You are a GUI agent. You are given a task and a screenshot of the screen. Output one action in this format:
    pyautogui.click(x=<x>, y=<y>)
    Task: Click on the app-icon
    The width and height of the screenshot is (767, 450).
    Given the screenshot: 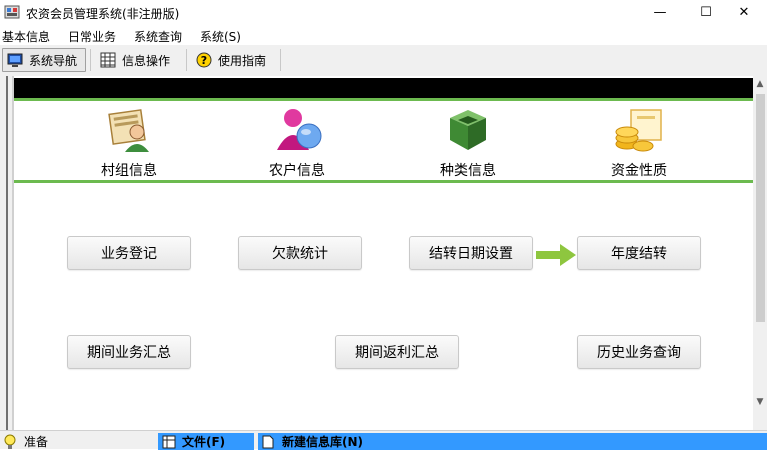 What is the action you would take?
    pyautogui.click(x=12, y=12)
    